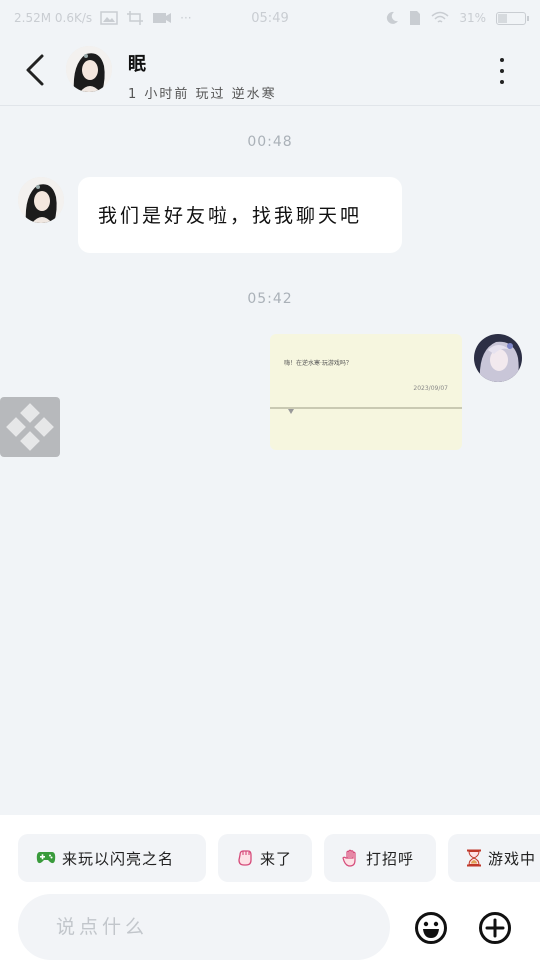 This screenshot has height=960, width=540. I want to click on status-time: 05:49, so click(270, 18).